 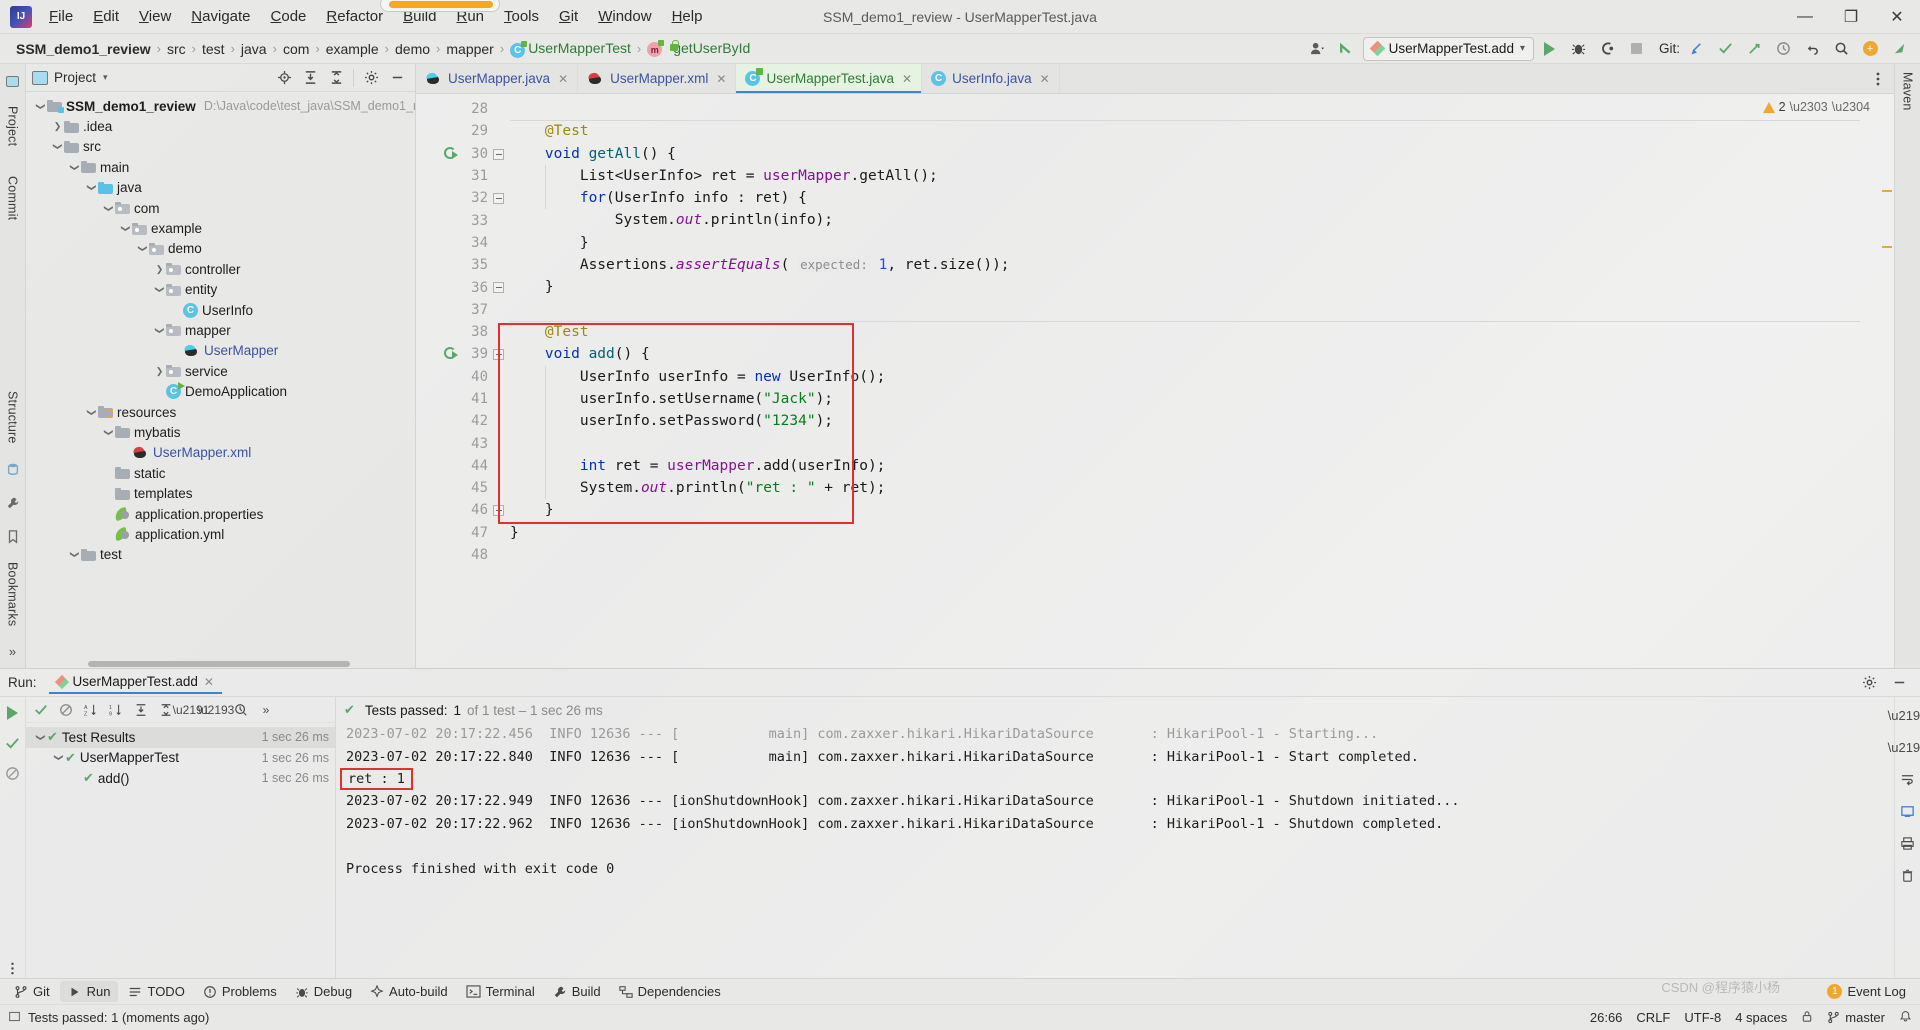 I want to click on minimize-button: —, so click(x=1805, y=17).